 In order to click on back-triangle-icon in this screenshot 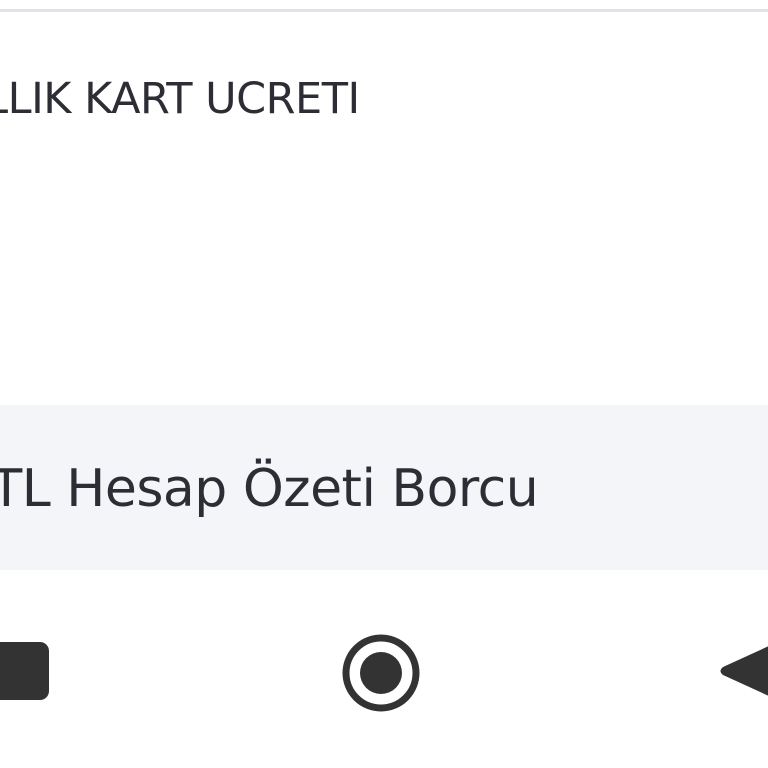, I will do `click(744, 671)`.